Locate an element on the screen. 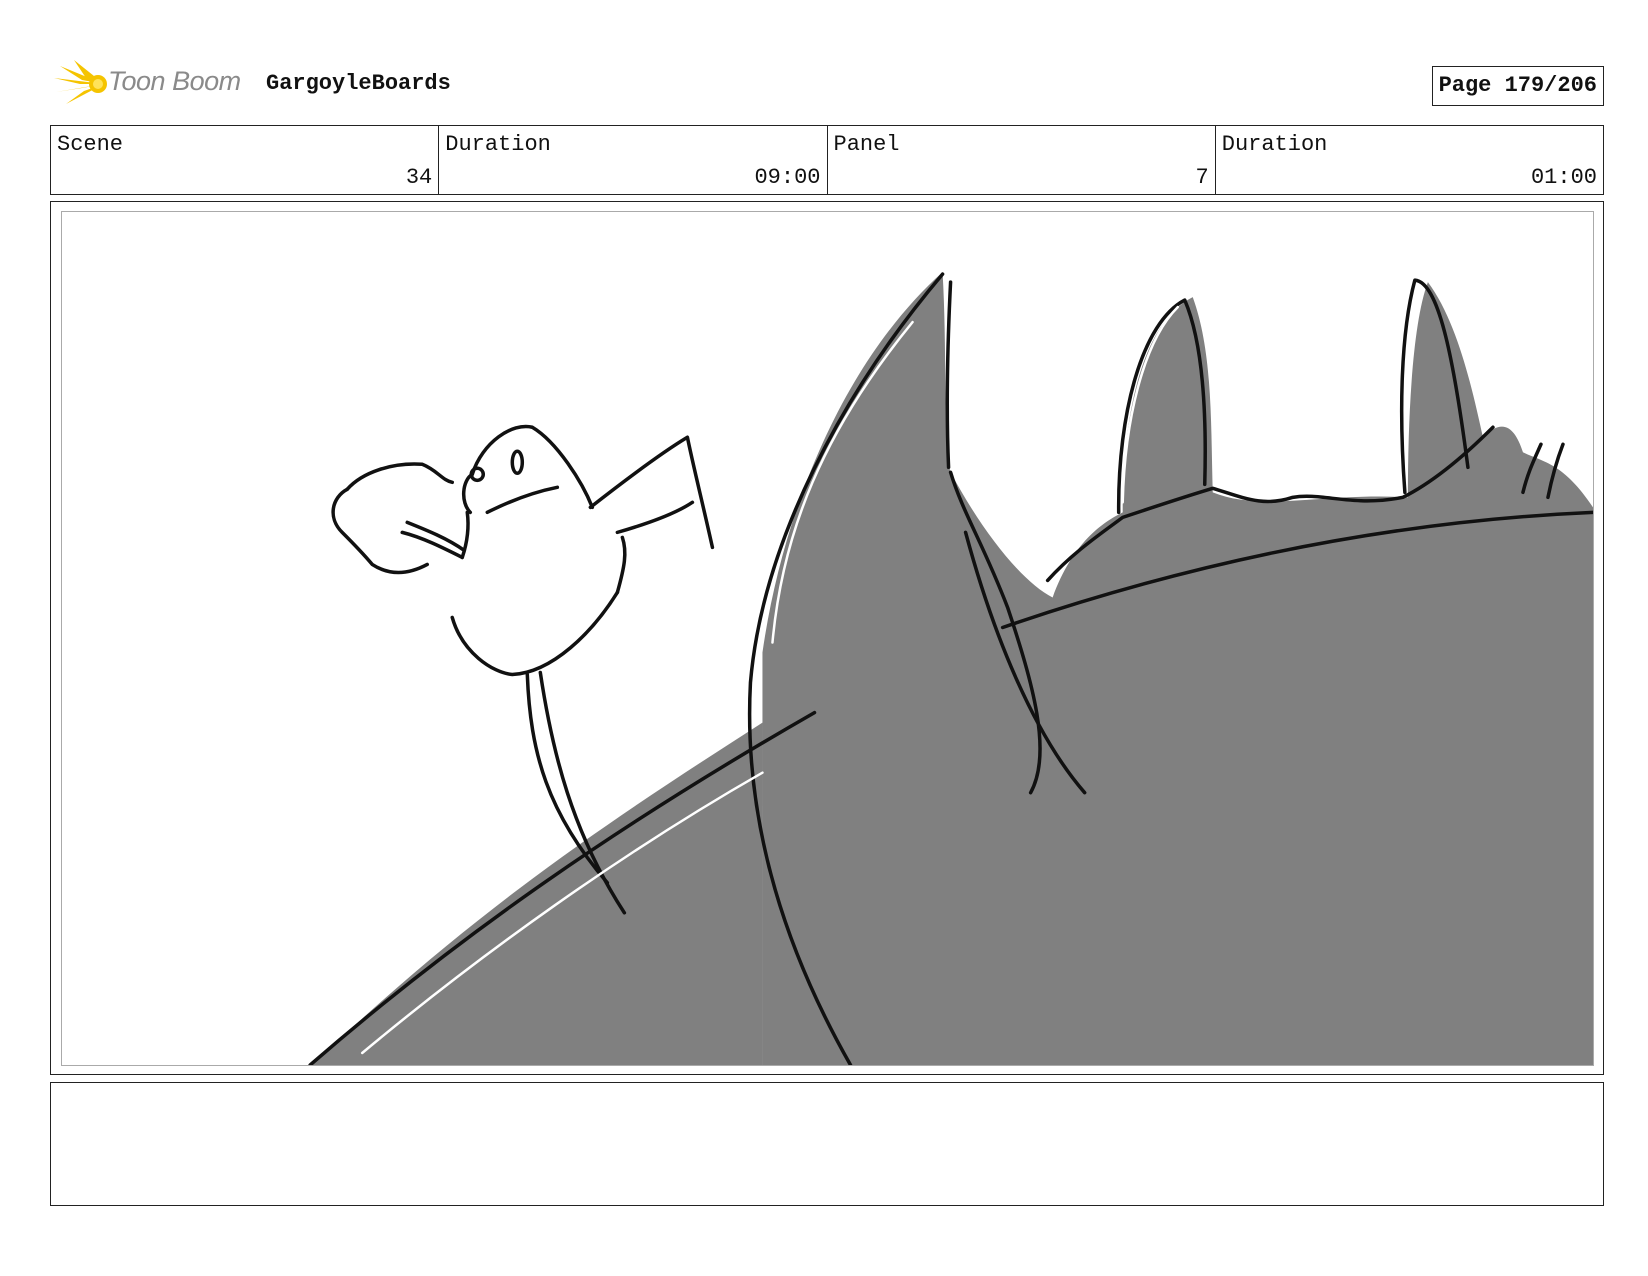 The image size is (1648, 1276). project-title: GargoyleBoards is located at coordinates (358, 83).